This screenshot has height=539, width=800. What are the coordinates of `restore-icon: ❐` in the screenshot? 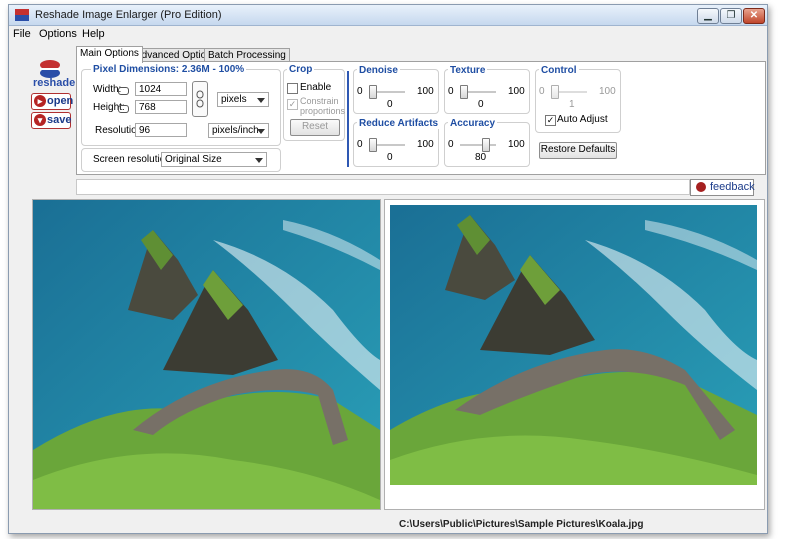 It's located at (731, 15).